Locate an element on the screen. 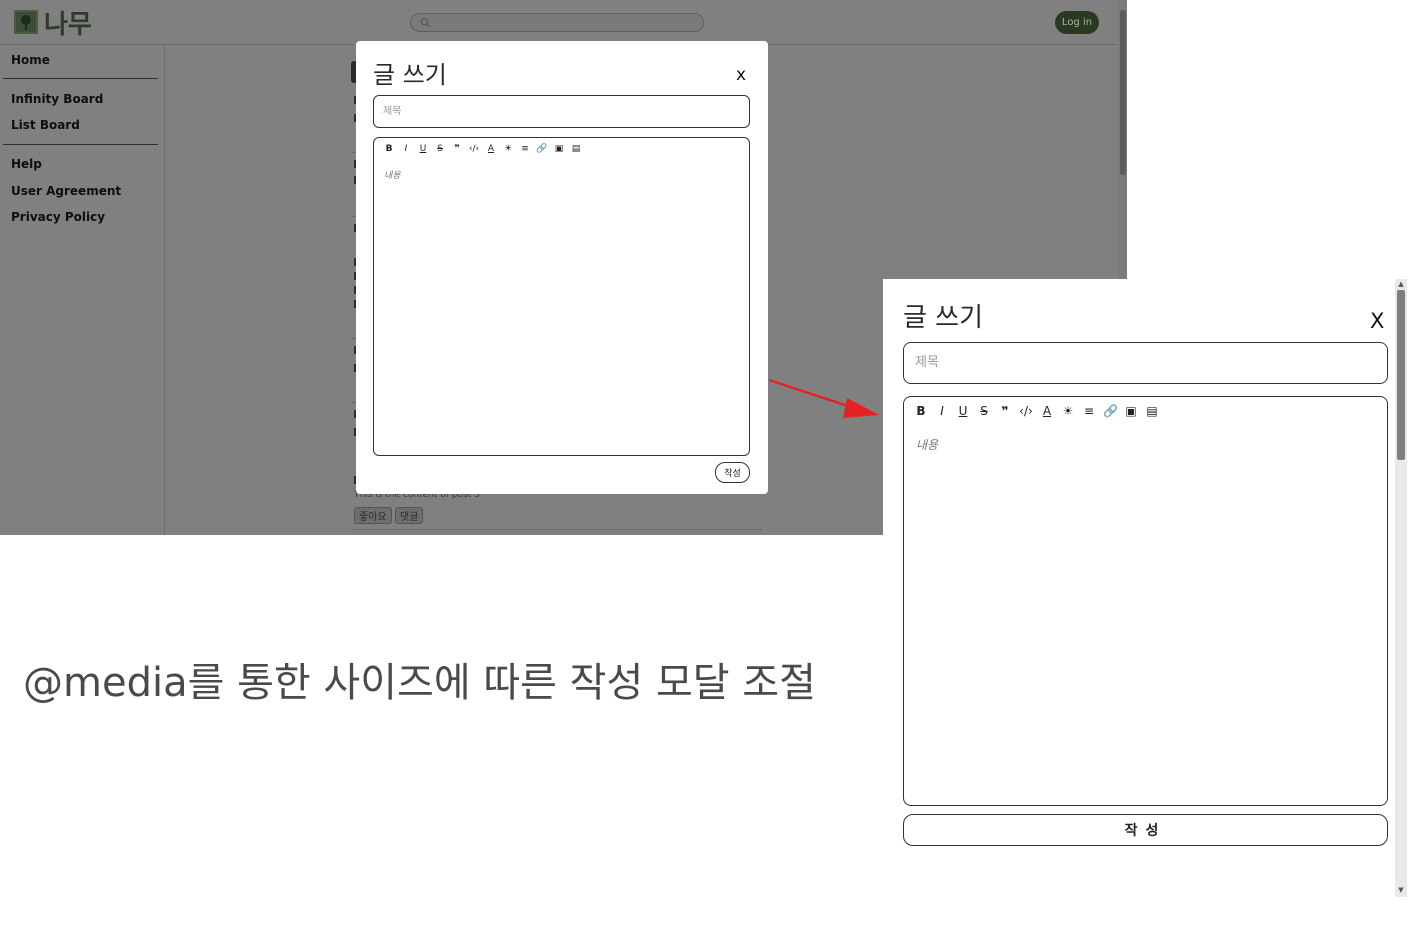 The height and width of the screenshot is (926, 1424). search-input is located at coordinates (557, 22).